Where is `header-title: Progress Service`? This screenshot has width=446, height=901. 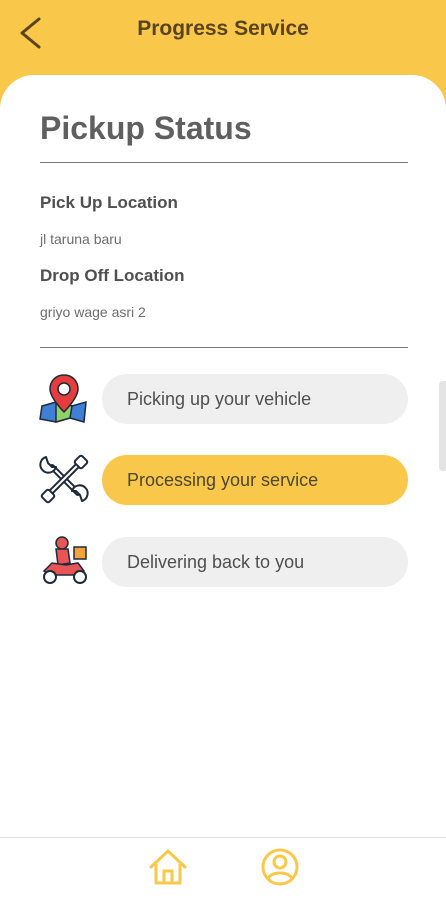 header-title: Progress Service is located at coordinates (223, 28).